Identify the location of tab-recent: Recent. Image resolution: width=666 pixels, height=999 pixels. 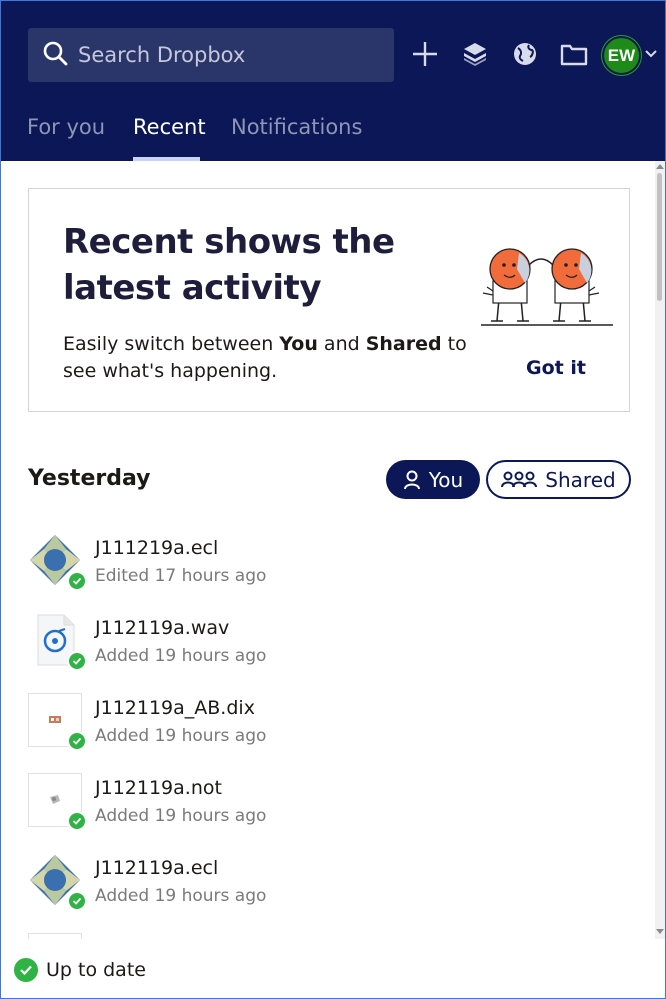
(169, 127).